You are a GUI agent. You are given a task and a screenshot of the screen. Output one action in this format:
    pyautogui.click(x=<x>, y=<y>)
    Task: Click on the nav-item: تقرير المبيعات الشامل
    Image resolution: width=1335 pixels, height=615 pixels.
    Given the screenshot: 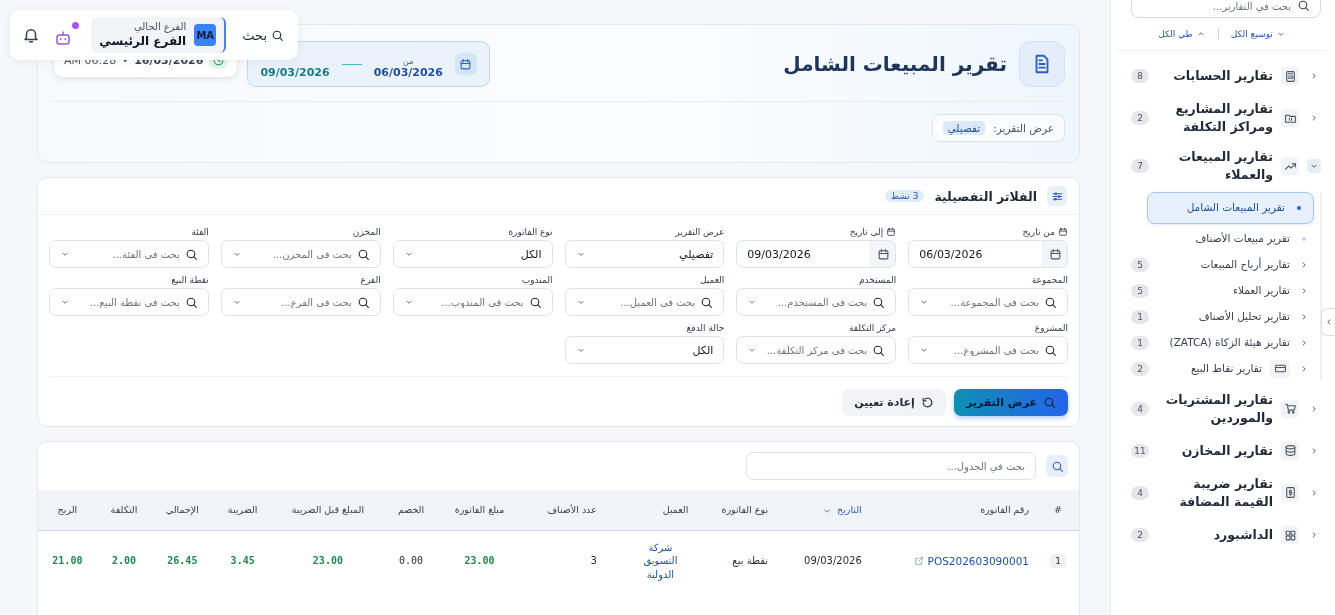 What is the action you would take?
    pyautogui.click(x=1230, y=207)
    